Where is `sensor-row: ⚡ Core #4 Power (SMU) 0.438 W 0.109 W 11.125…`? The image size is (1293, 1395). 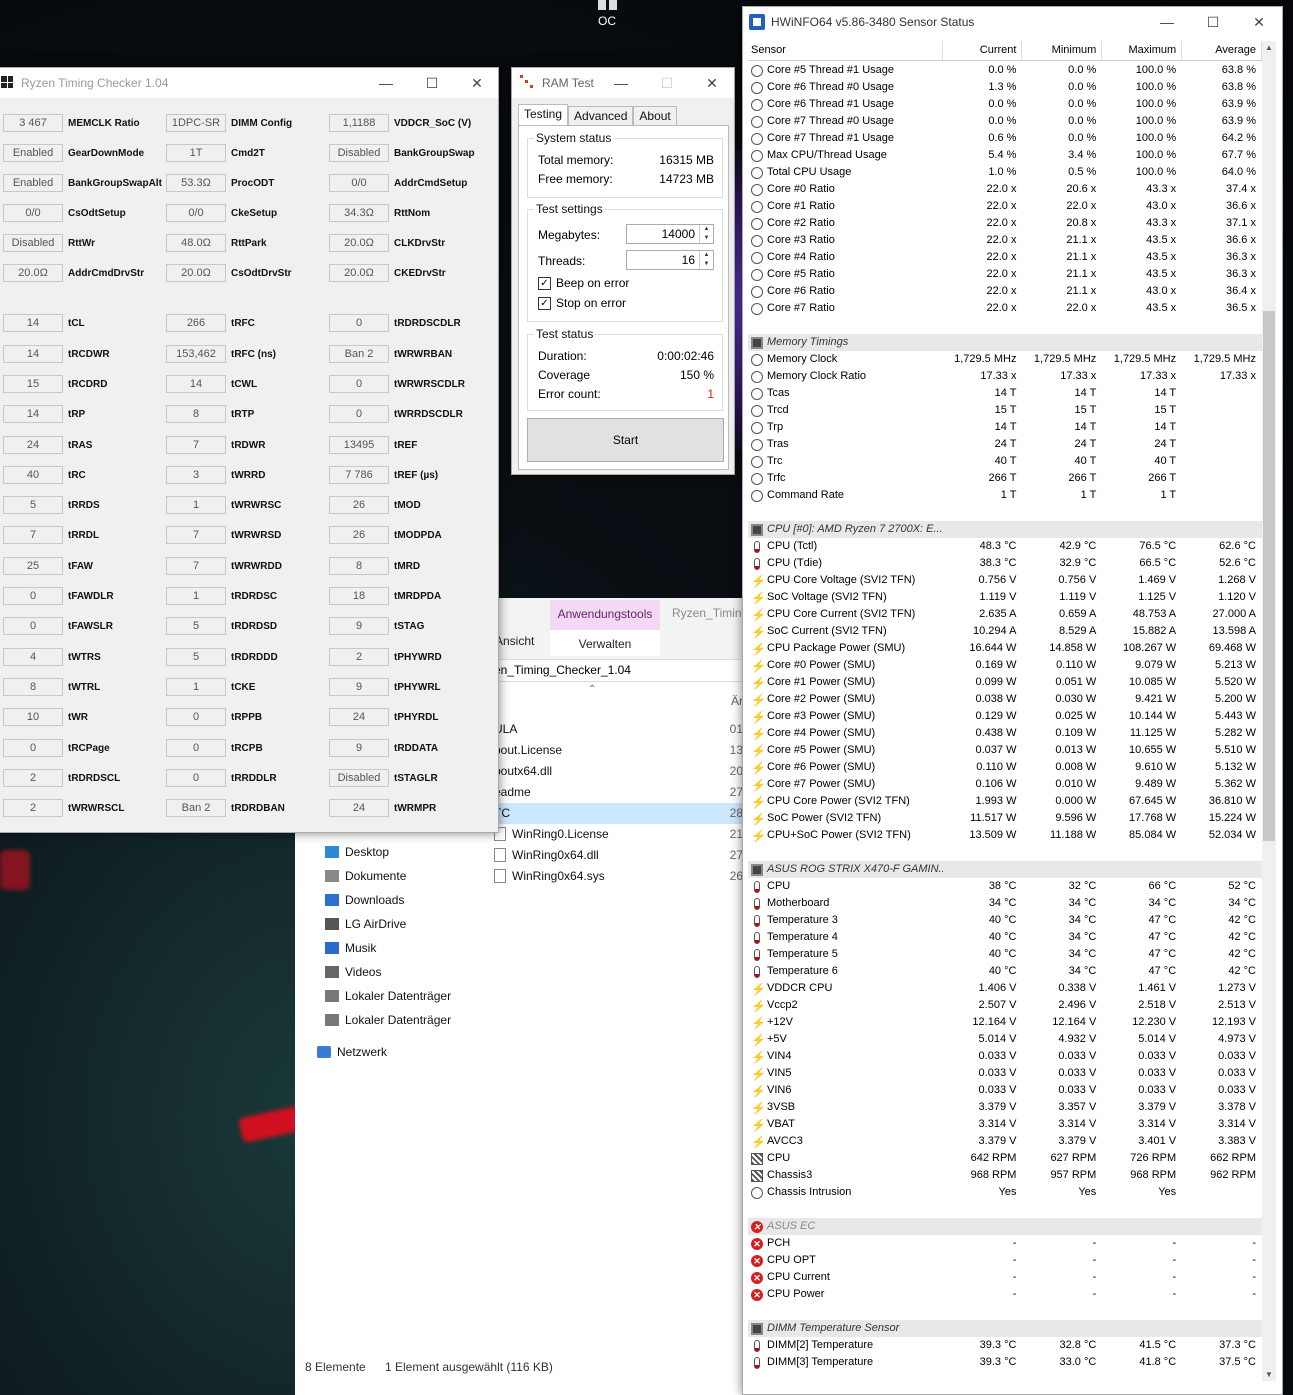 sensor-row: ⚡ Core #4 Power (SMU) 0.438 W 0.109 W 11.125… is located at coordinates (1005, 733).